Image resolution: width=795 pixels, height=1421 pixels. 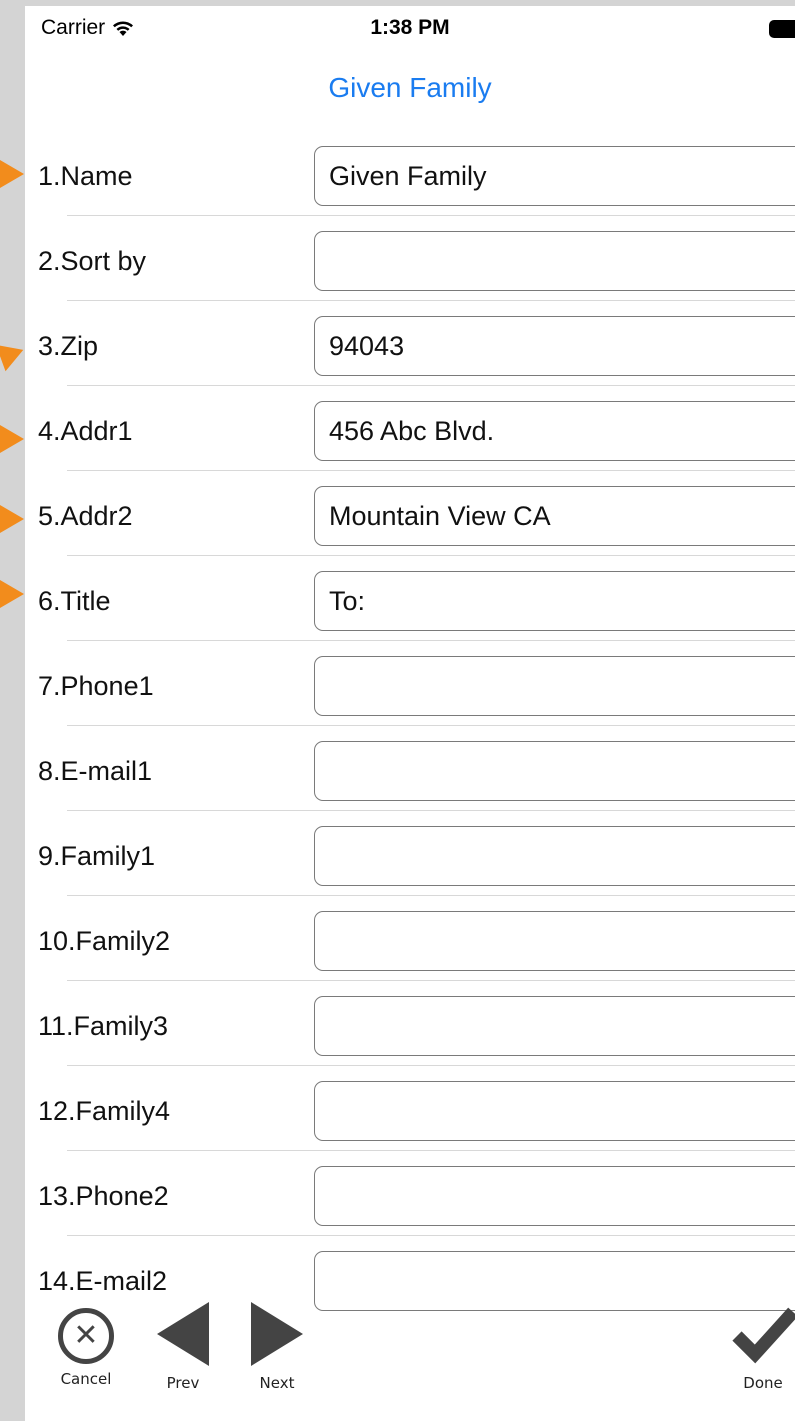 What do you see at coordinates (763, 1383) in the screenshot?
I see `done-label: Done` at bounding box center [763, 1383].